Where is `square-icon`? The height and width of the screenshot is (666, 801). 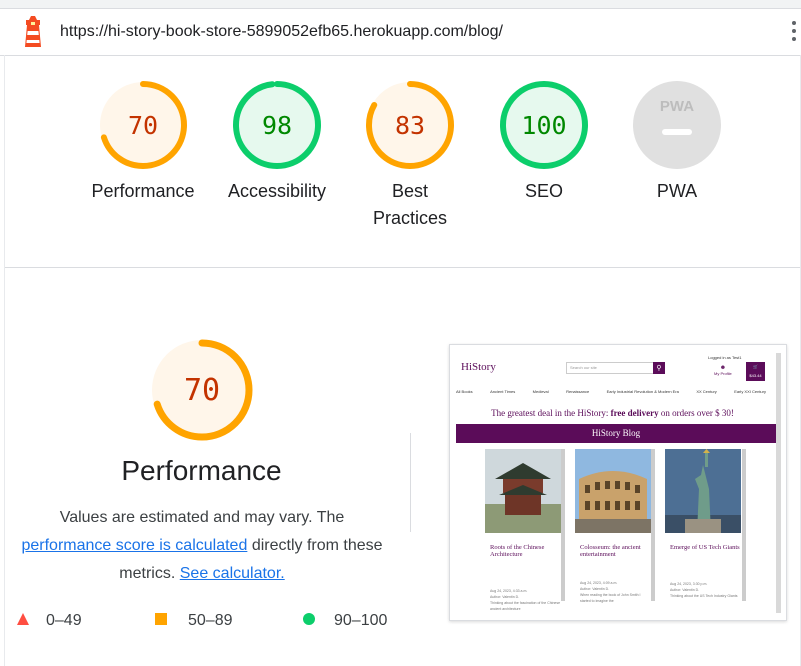 square-icon is located at coordinates (161, 619).